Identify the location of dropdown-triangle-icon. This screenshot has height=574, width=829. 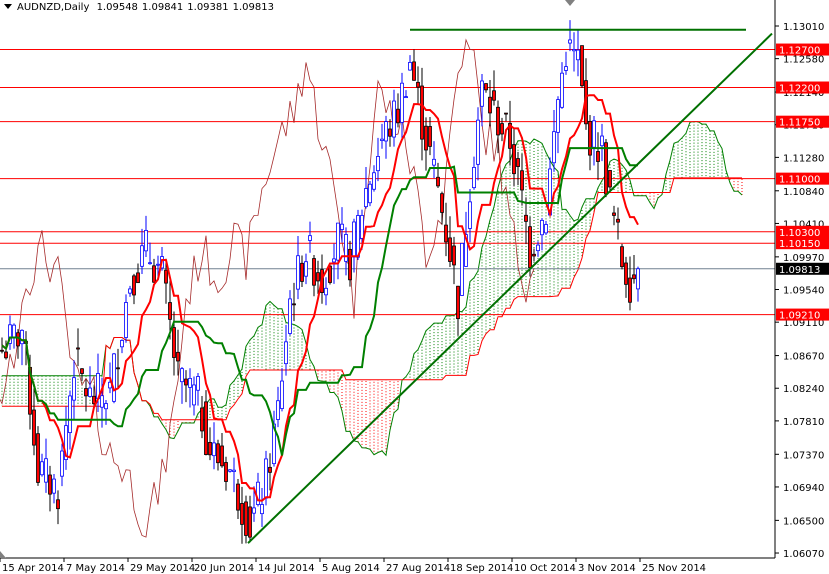
(8, 6).